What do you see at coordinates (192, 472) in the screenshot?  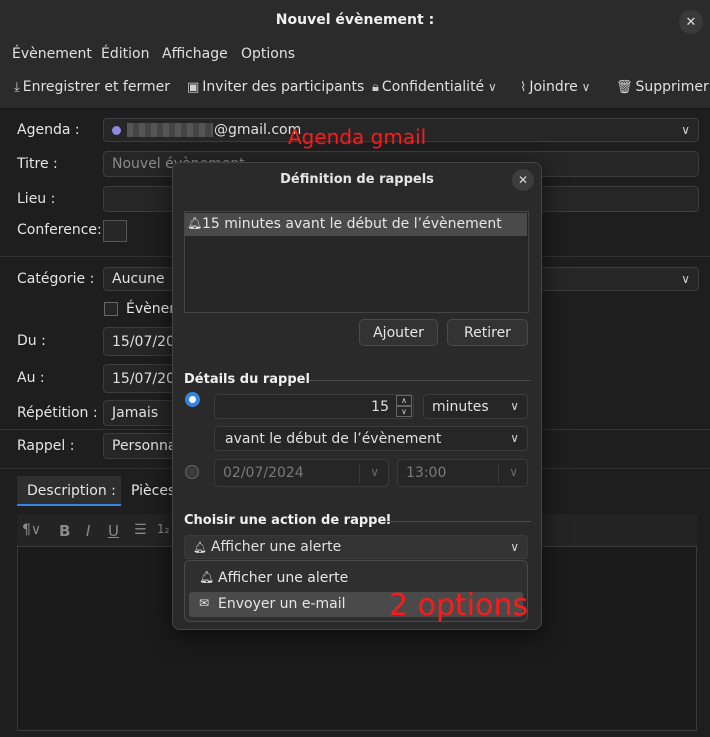 I see `absolute-radio` at bounding box center [192, 472].